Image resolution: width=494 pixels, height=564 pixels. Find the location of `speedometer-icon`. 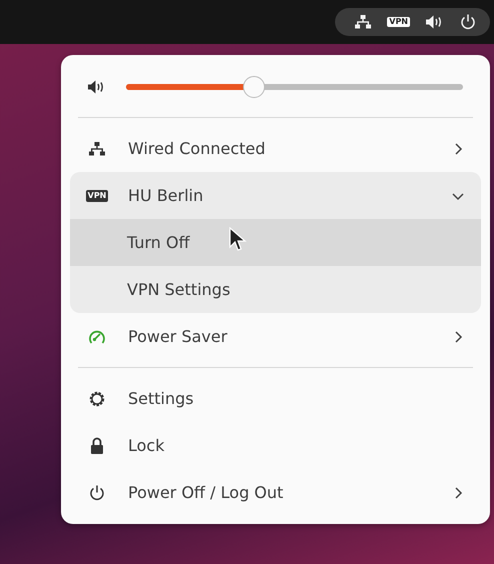

speedometer-icon is located at coordinates (97, 336).